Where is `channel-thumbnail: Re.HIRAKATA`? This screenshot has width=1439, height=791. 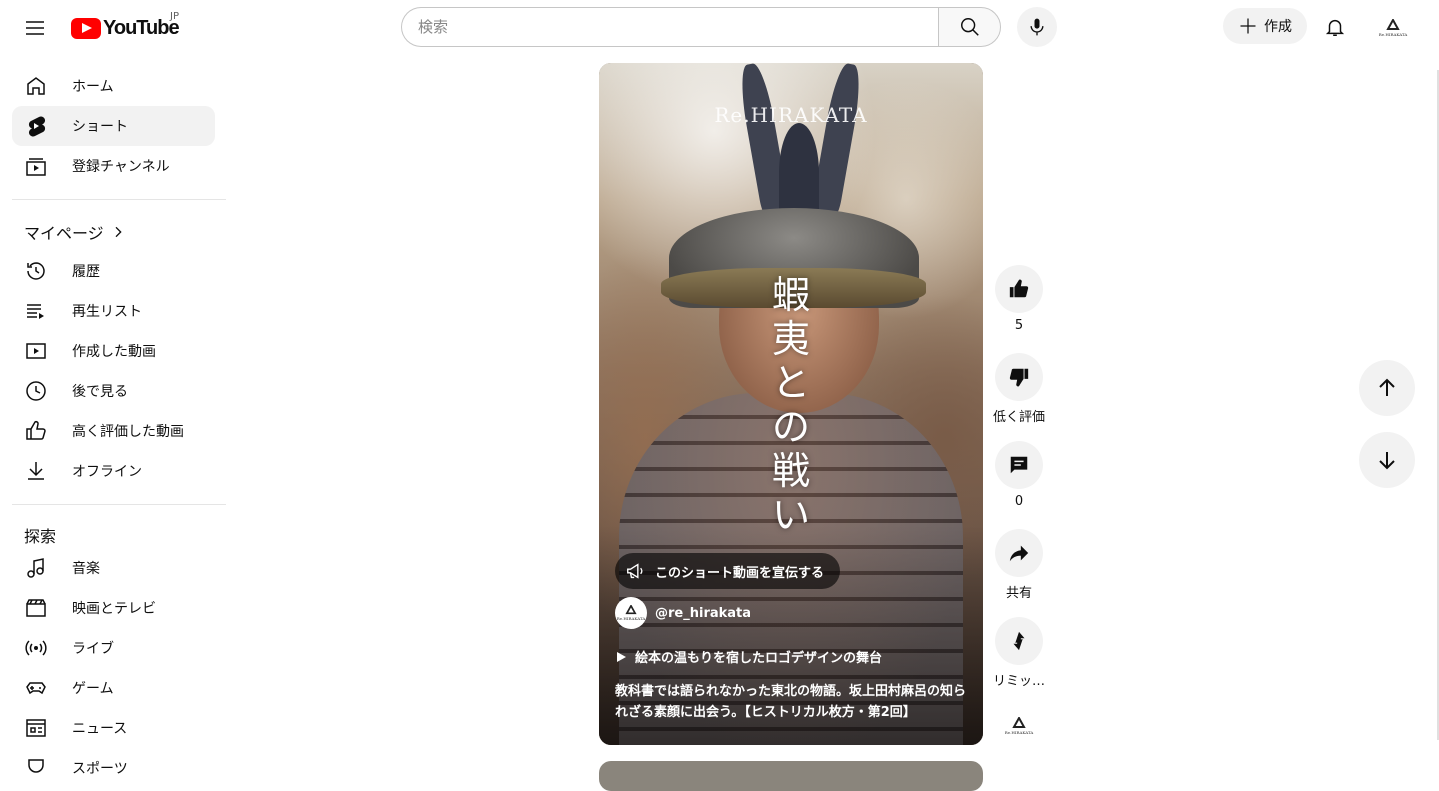 channel-thumbnail: Re.HIRAKATA is located at coordinates (1019, 726).